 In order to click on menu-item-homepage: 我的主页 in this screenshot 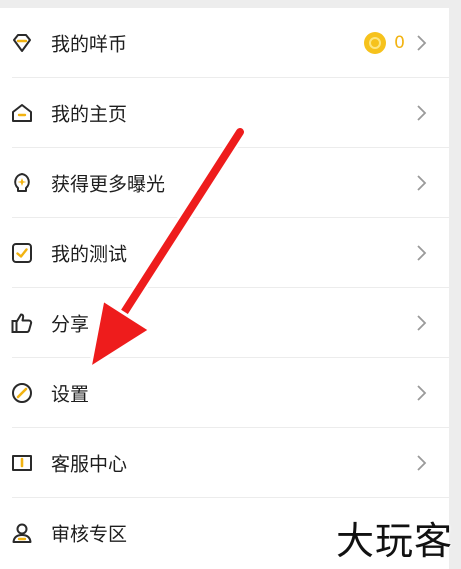, I will do `click(224, 113)`.